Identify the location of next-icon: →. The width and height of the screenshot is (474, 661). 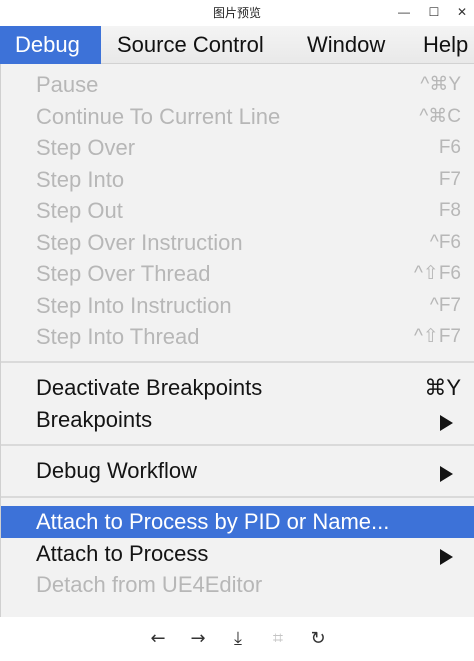
(198, 639).